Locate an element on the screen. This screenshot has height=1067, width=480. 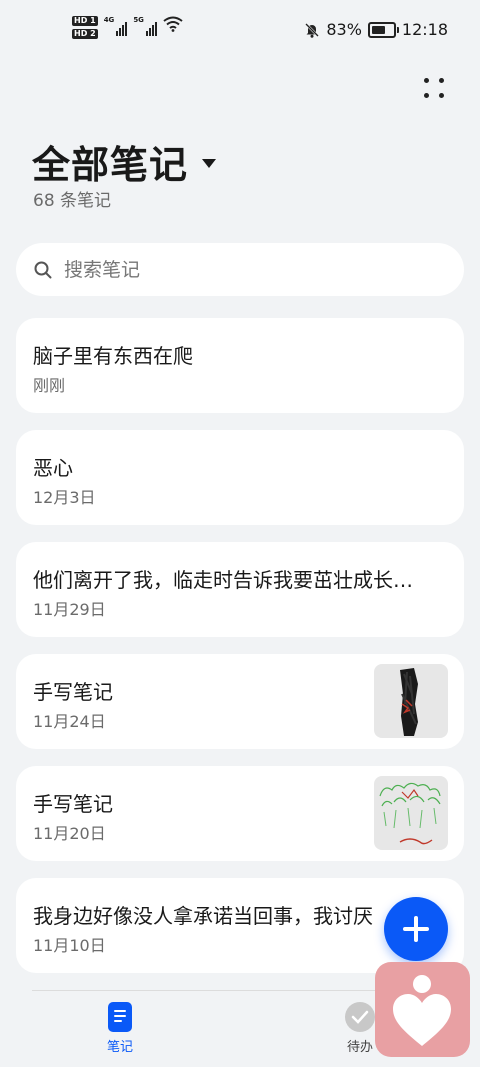
note-date: 11月20日 is located at coordinates (69, 833).